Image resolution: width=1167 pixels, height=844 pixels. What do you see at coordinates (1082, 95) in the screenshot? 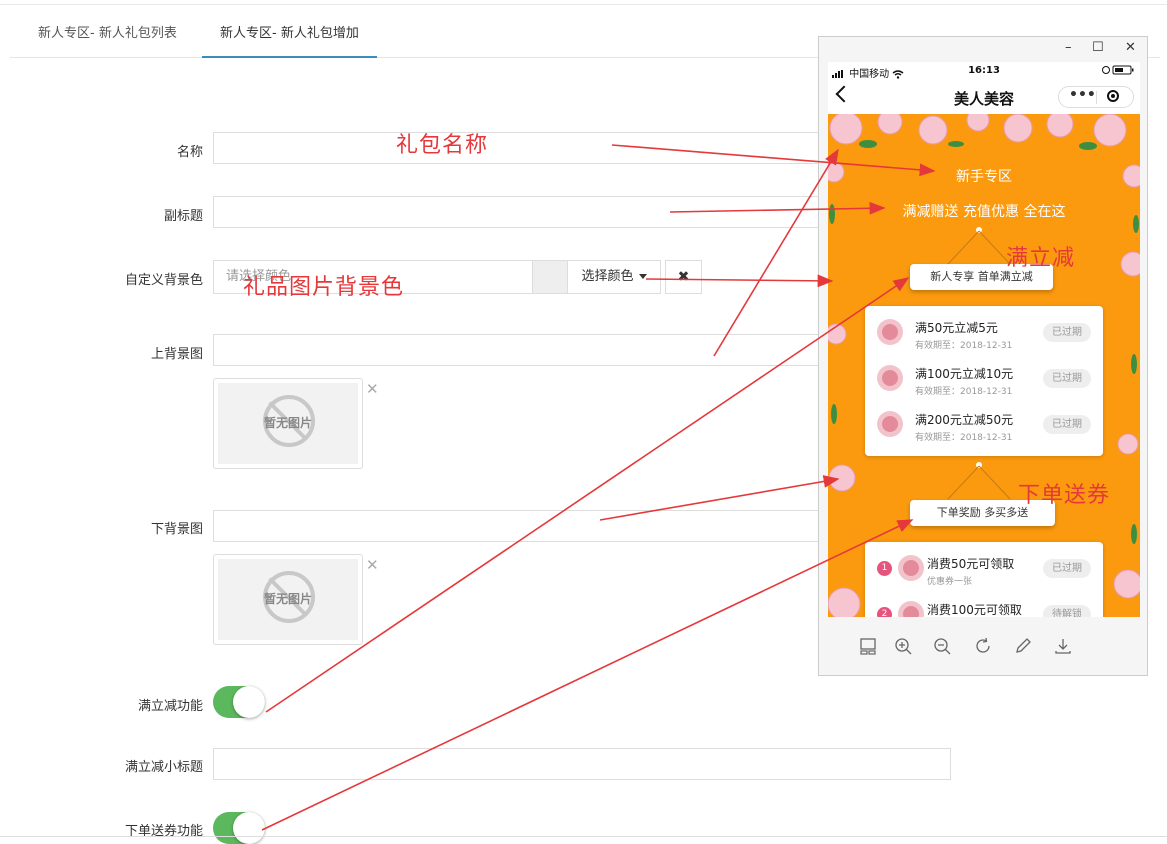
I see `more-icon: •••` at bounding box center [1082, 95].